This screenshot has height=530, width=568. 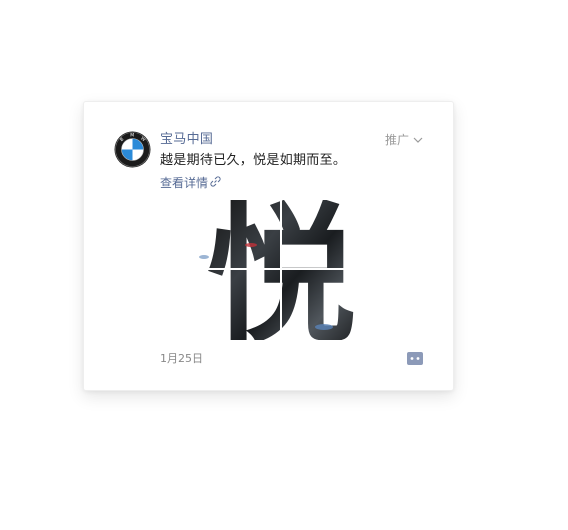 What do you see at coordinates (181, 358) in the screenshot?
I see `post-date: 1月25日` at bounding box center [181, 358].